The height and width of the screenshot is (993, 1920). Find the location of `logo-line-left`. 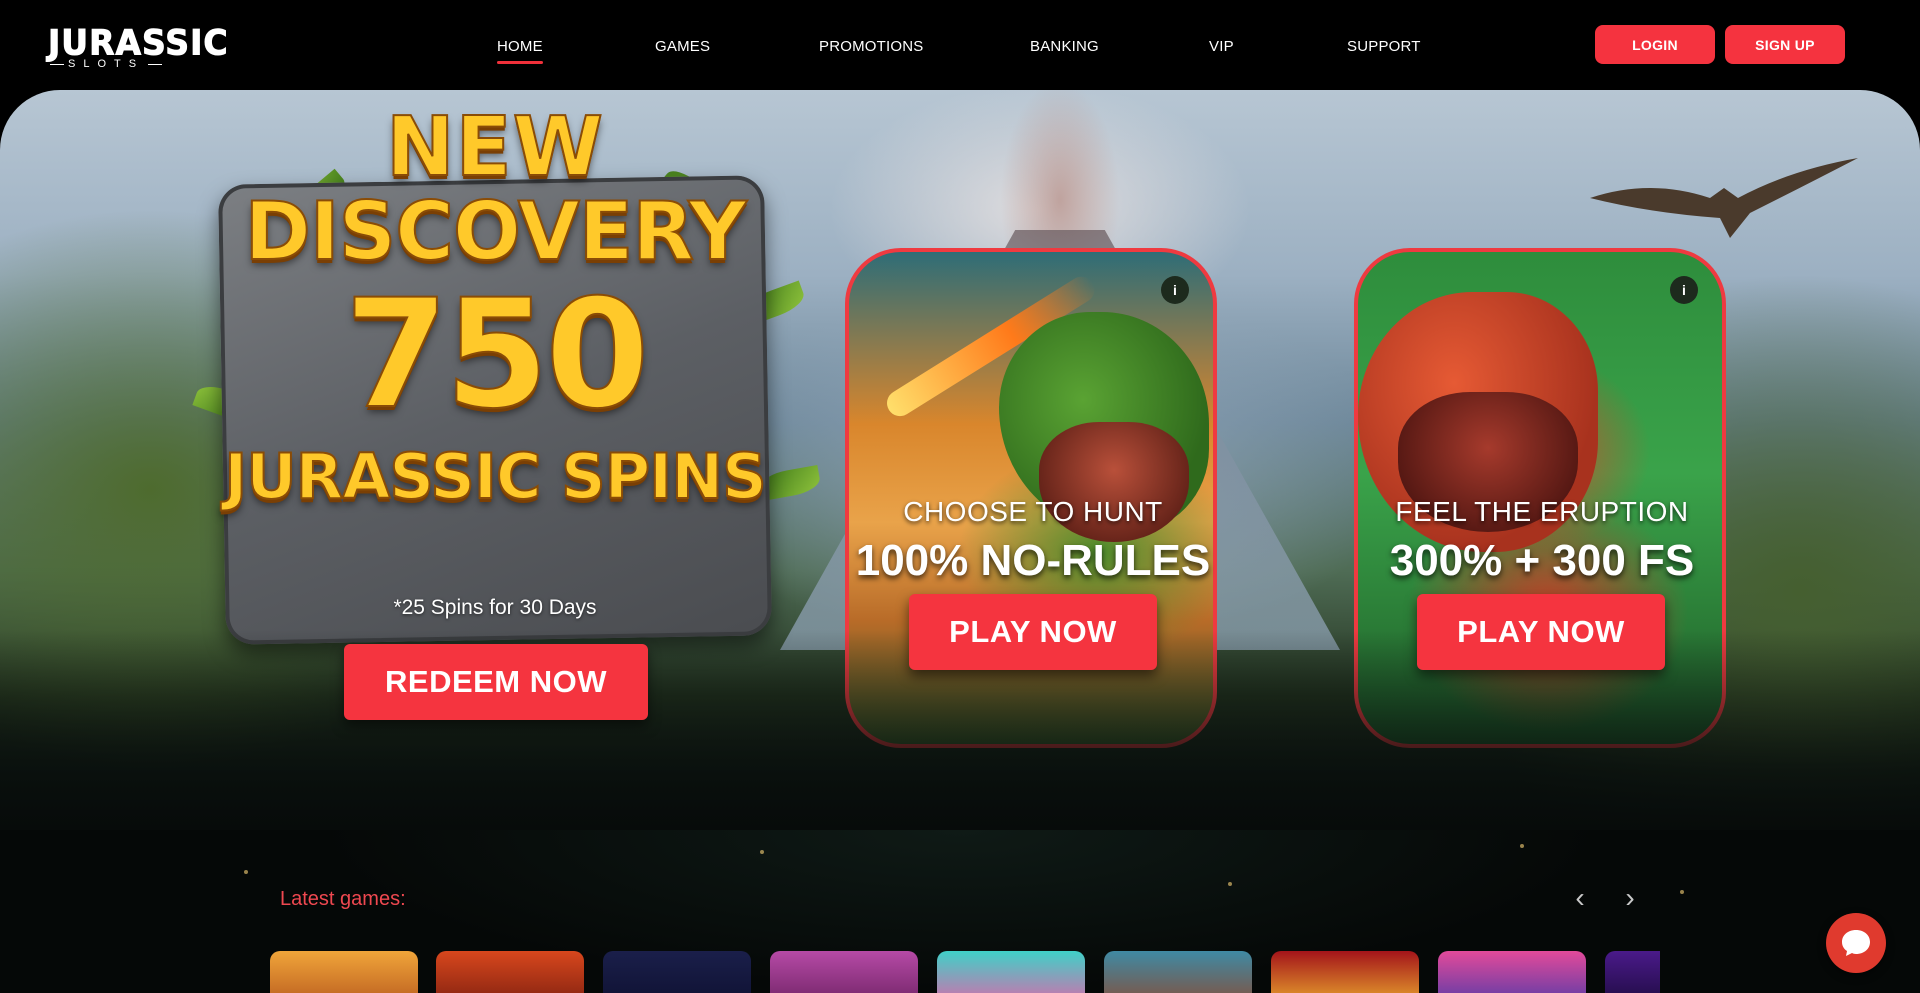

logo-line-left is located at coordinates (57, 64).